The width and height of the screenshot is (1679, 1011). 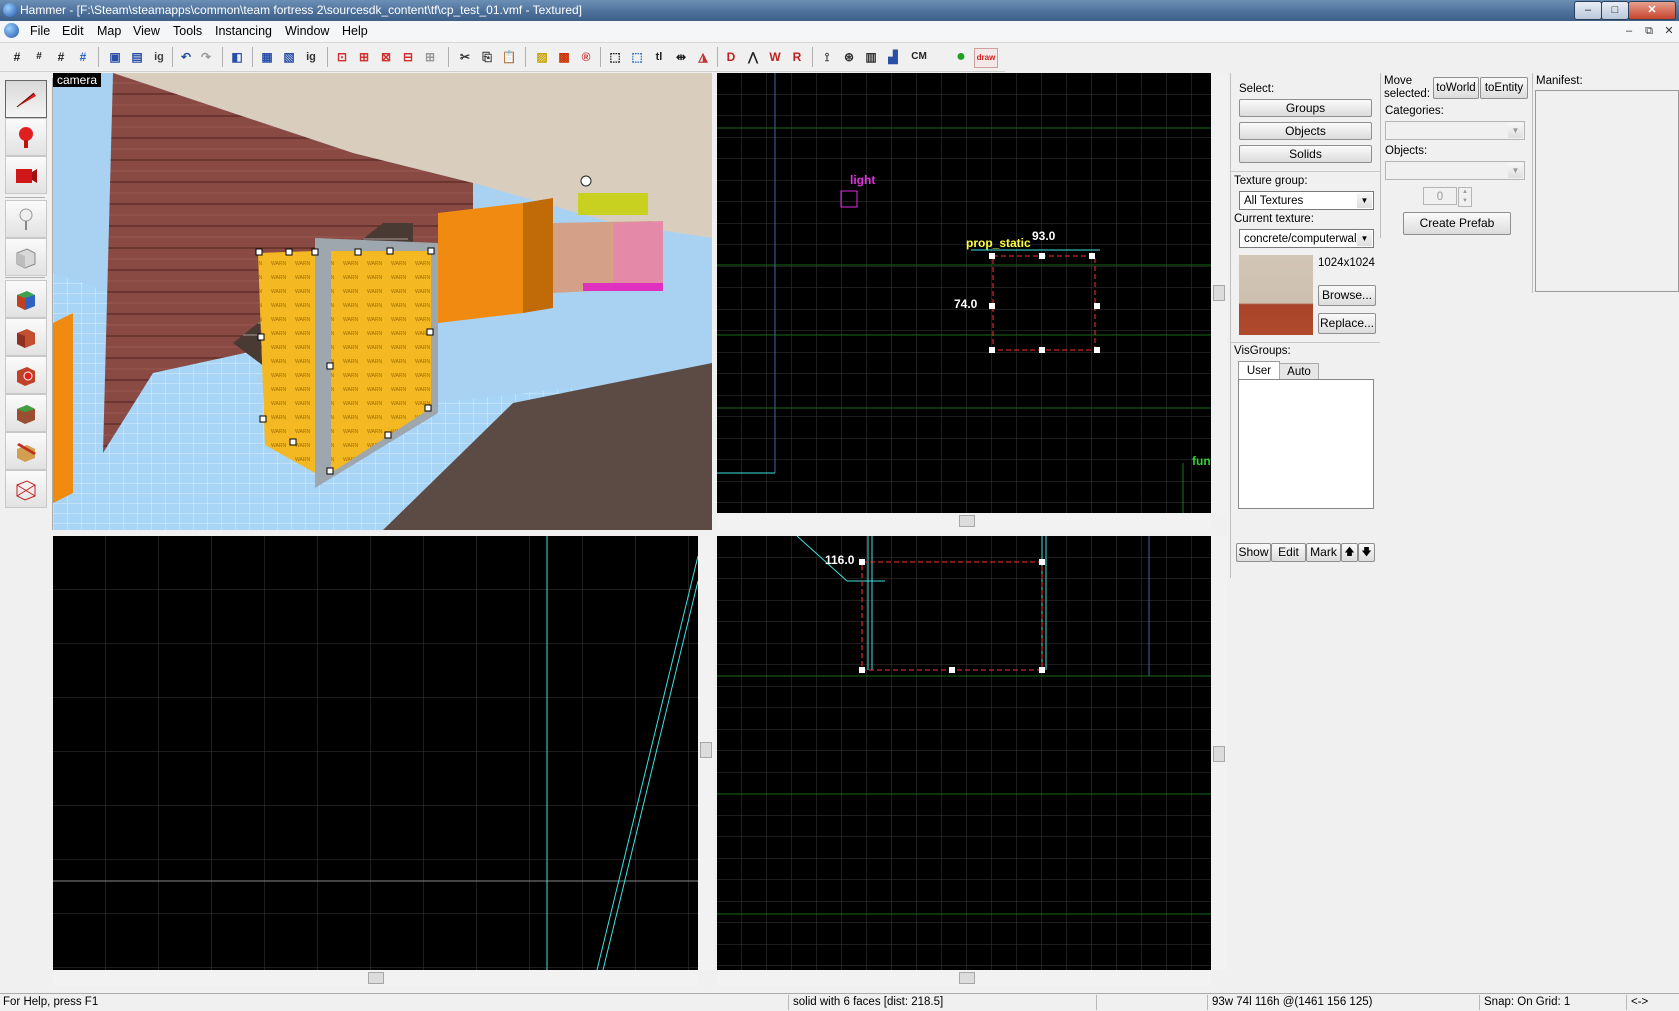 I want to click on transform-icon: ⬚, so click(x=637, y=57).